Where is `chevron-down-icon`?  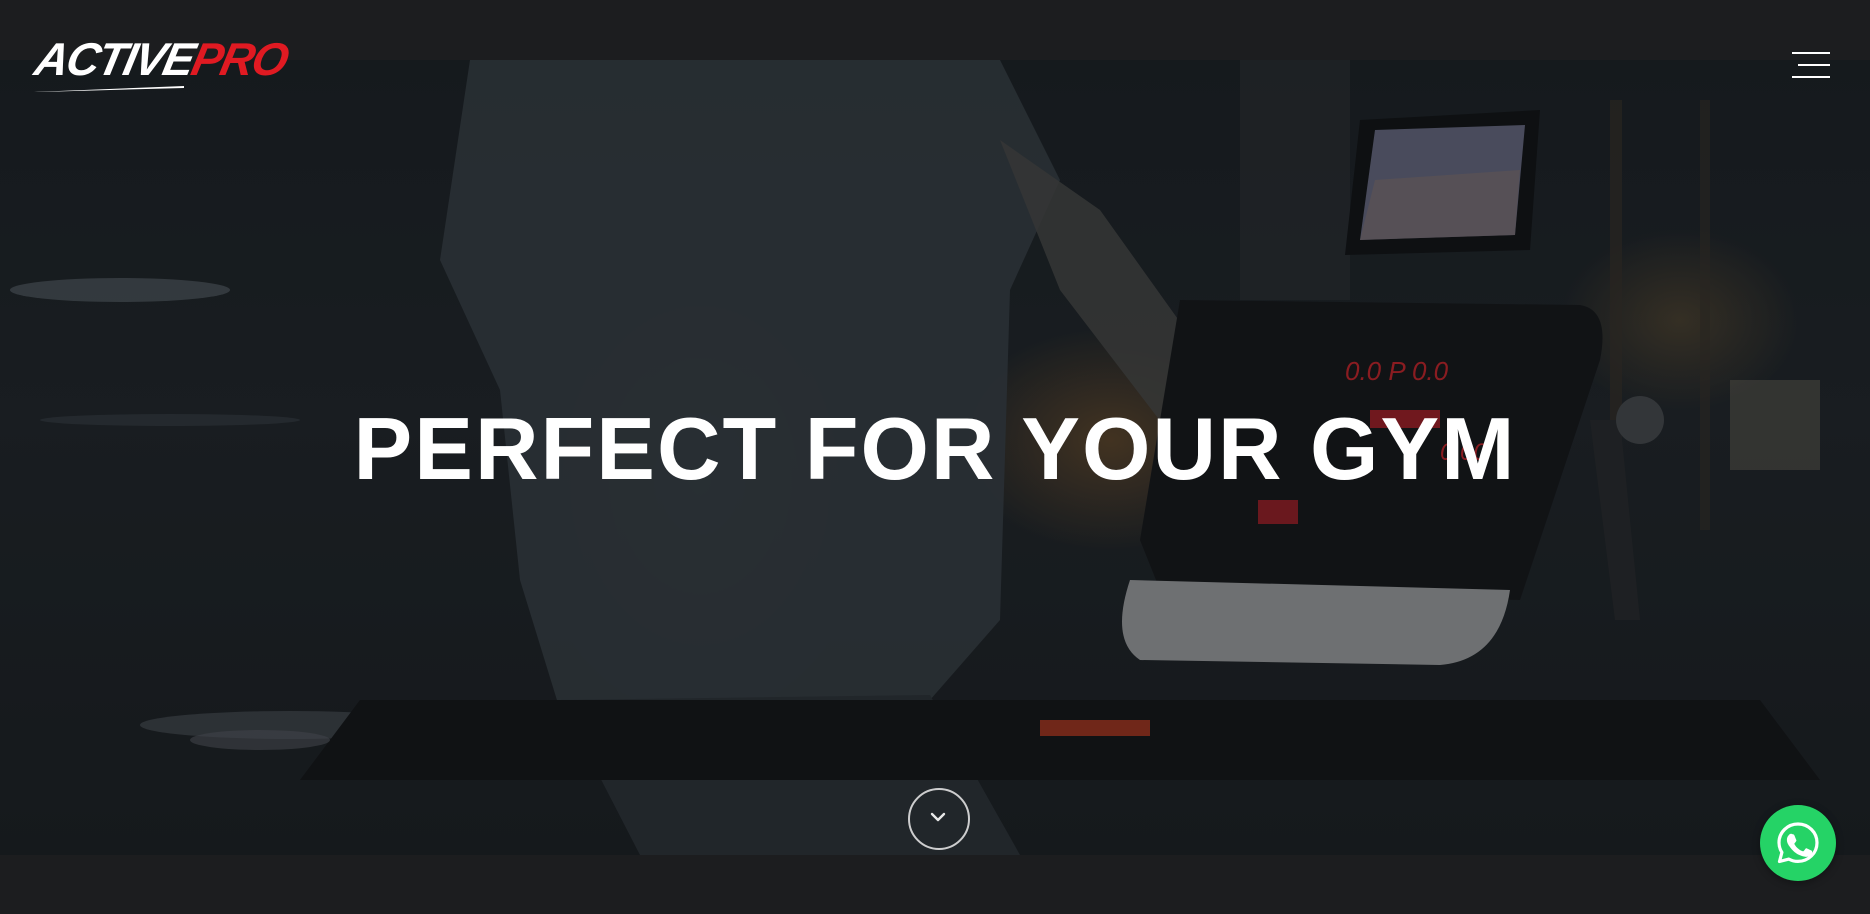
chevron-down-icon is located at coordinates (938, 817).